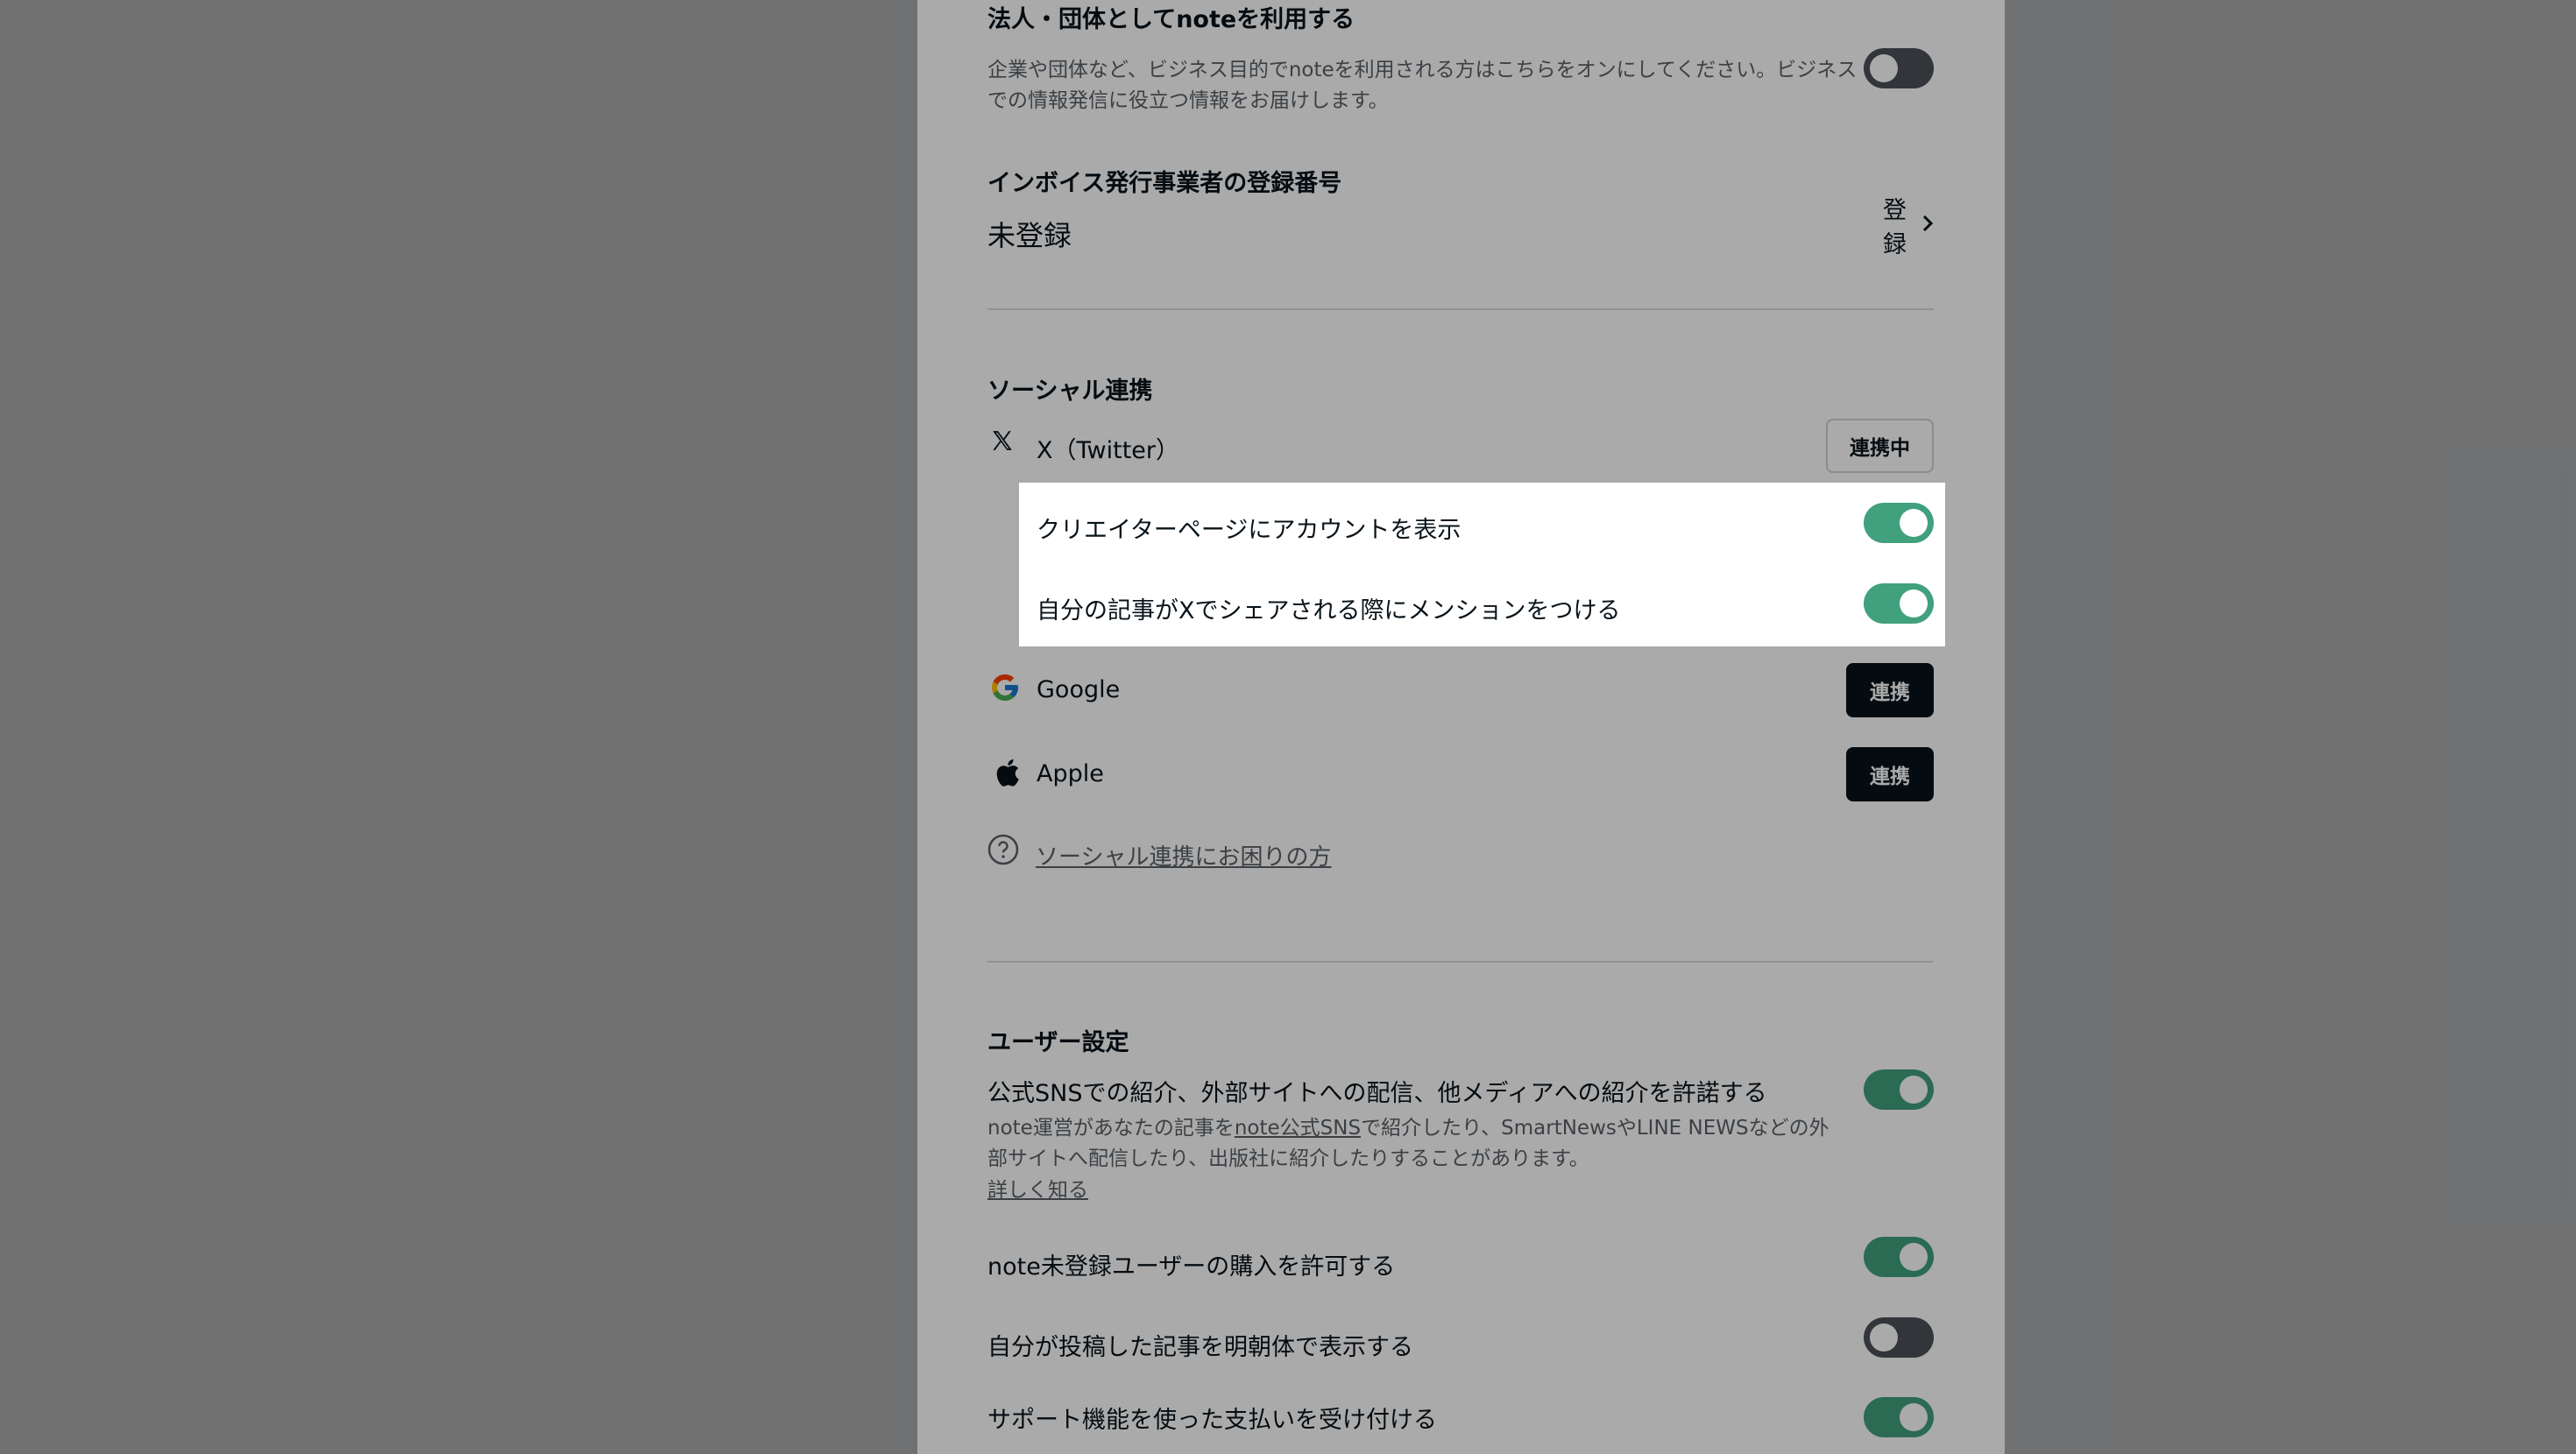  I want to click on mention-toggle, so click(1899, 603).